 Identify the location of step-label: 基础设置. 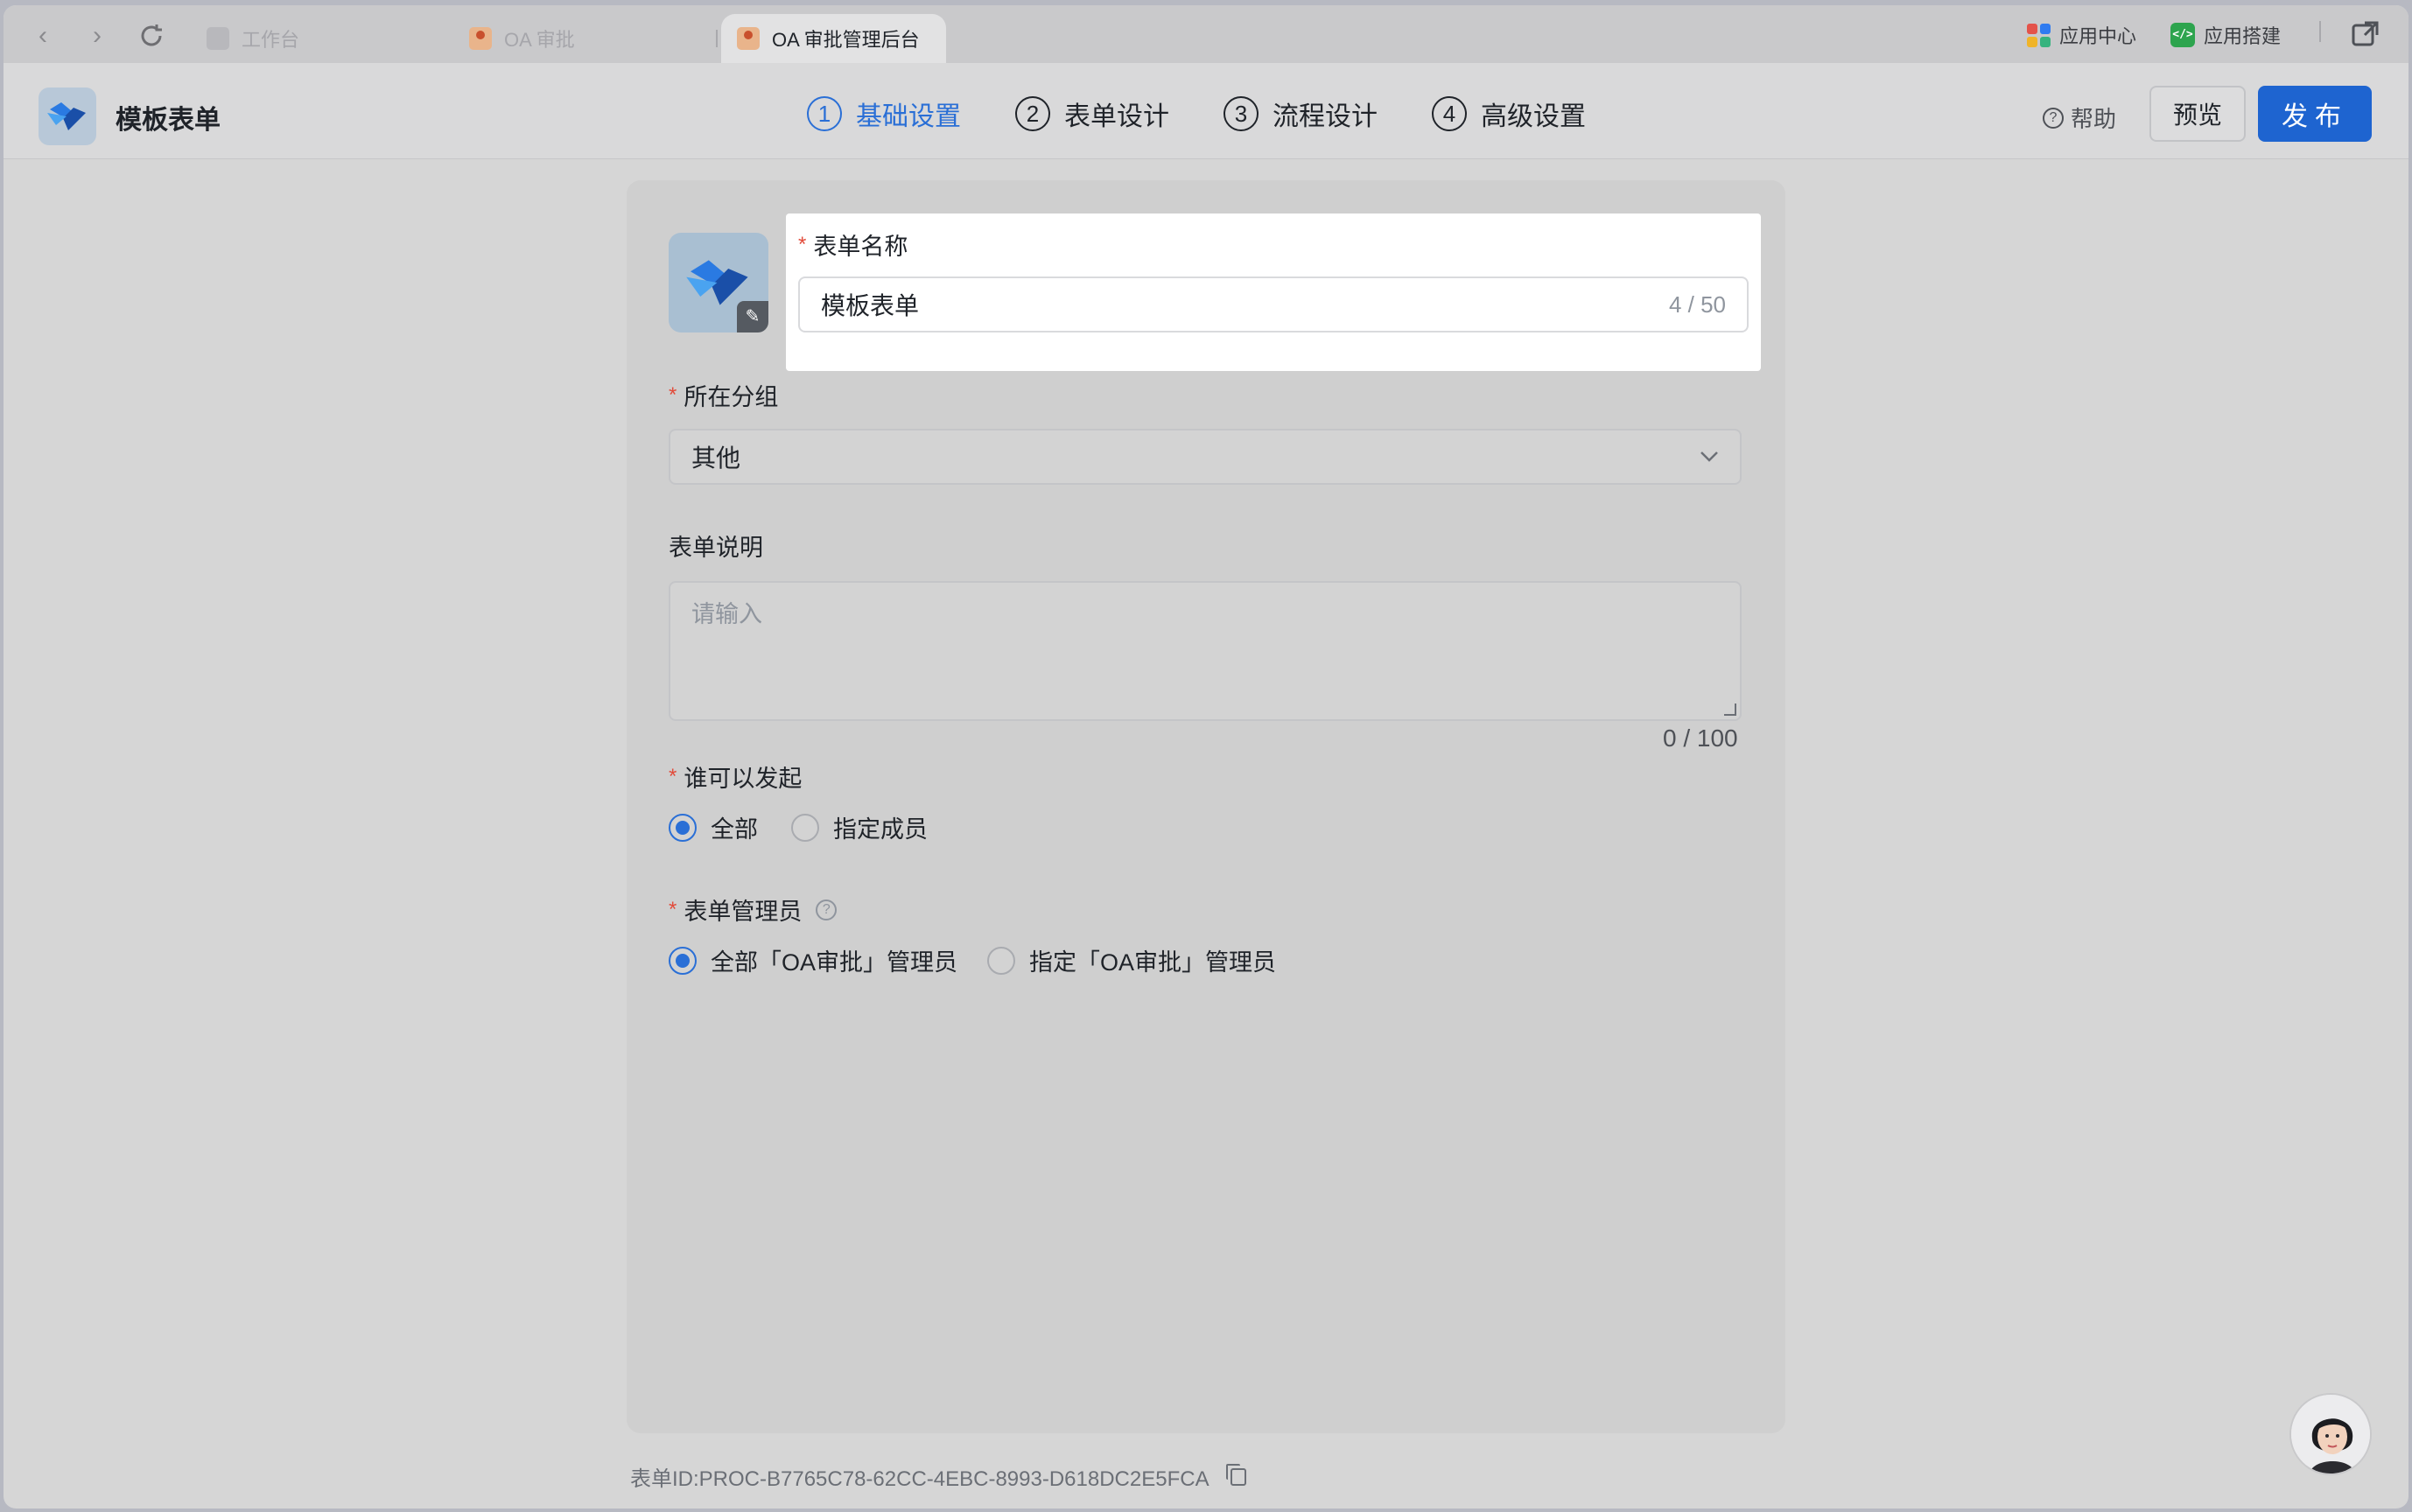
(908, 116).